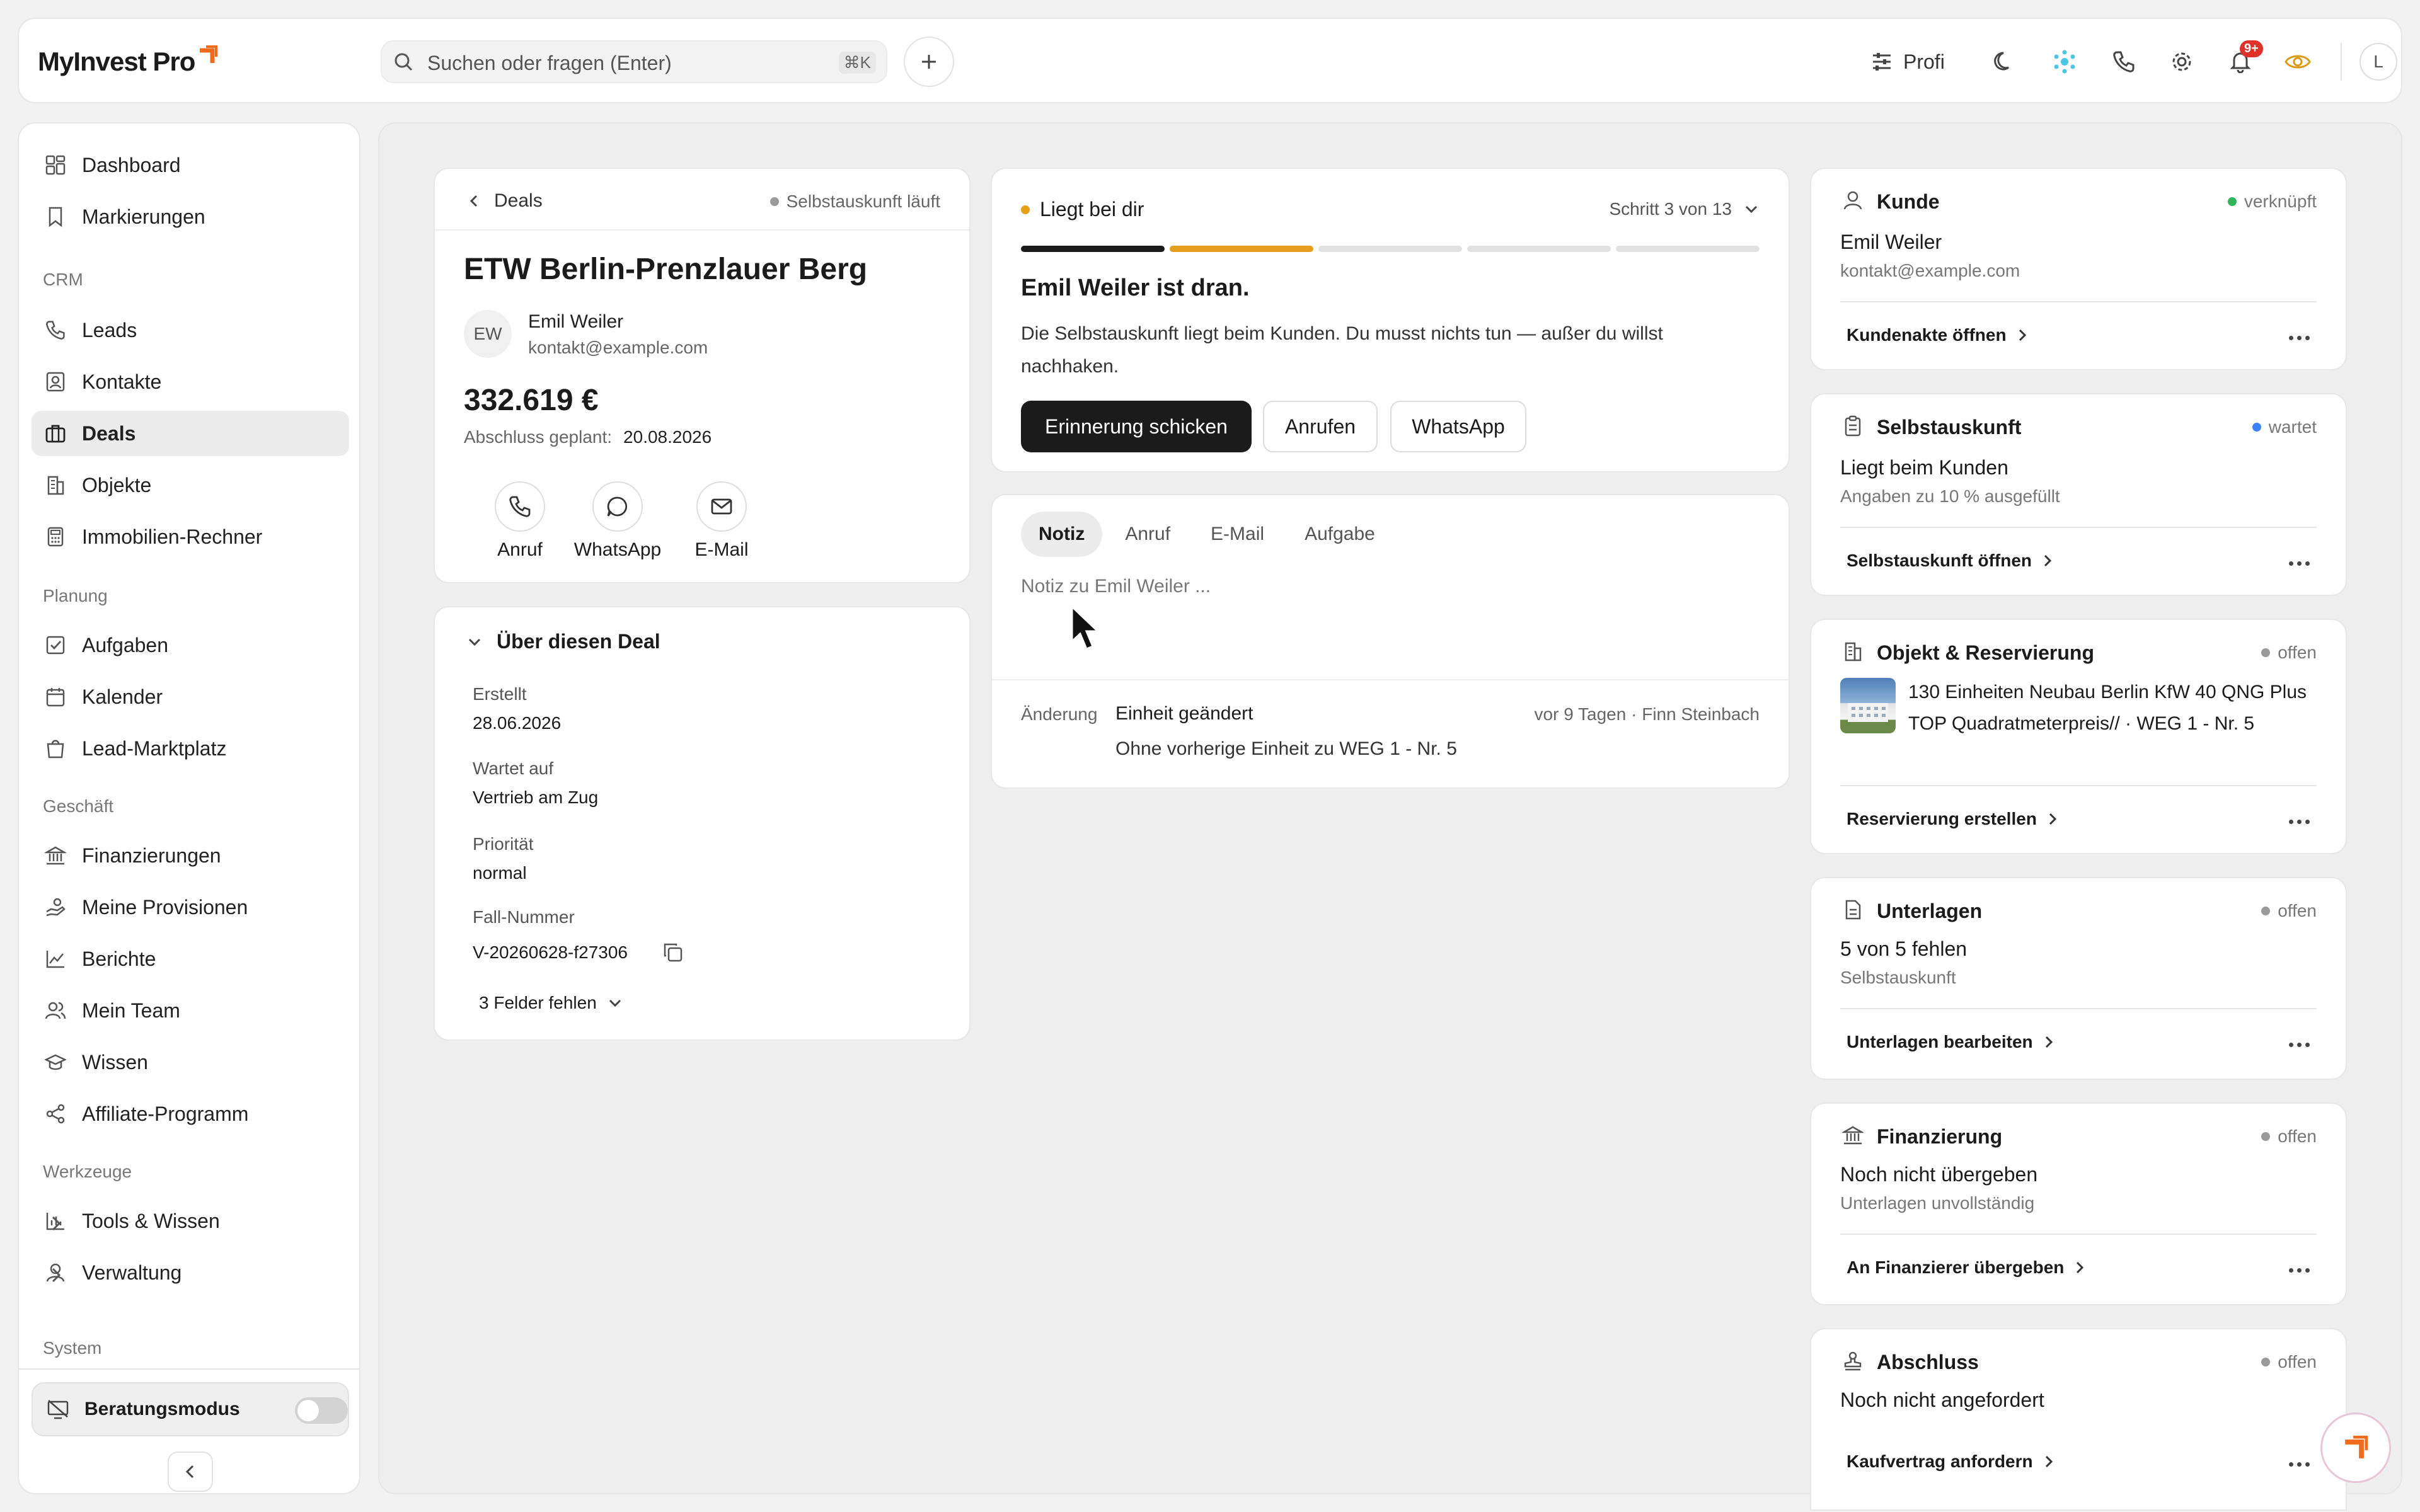 The image size is (2420, 1512). Describe the element at coordinates (618, 521) in the screenshot. I see `quick-action-whatsapp: WhatsApp` at that location.